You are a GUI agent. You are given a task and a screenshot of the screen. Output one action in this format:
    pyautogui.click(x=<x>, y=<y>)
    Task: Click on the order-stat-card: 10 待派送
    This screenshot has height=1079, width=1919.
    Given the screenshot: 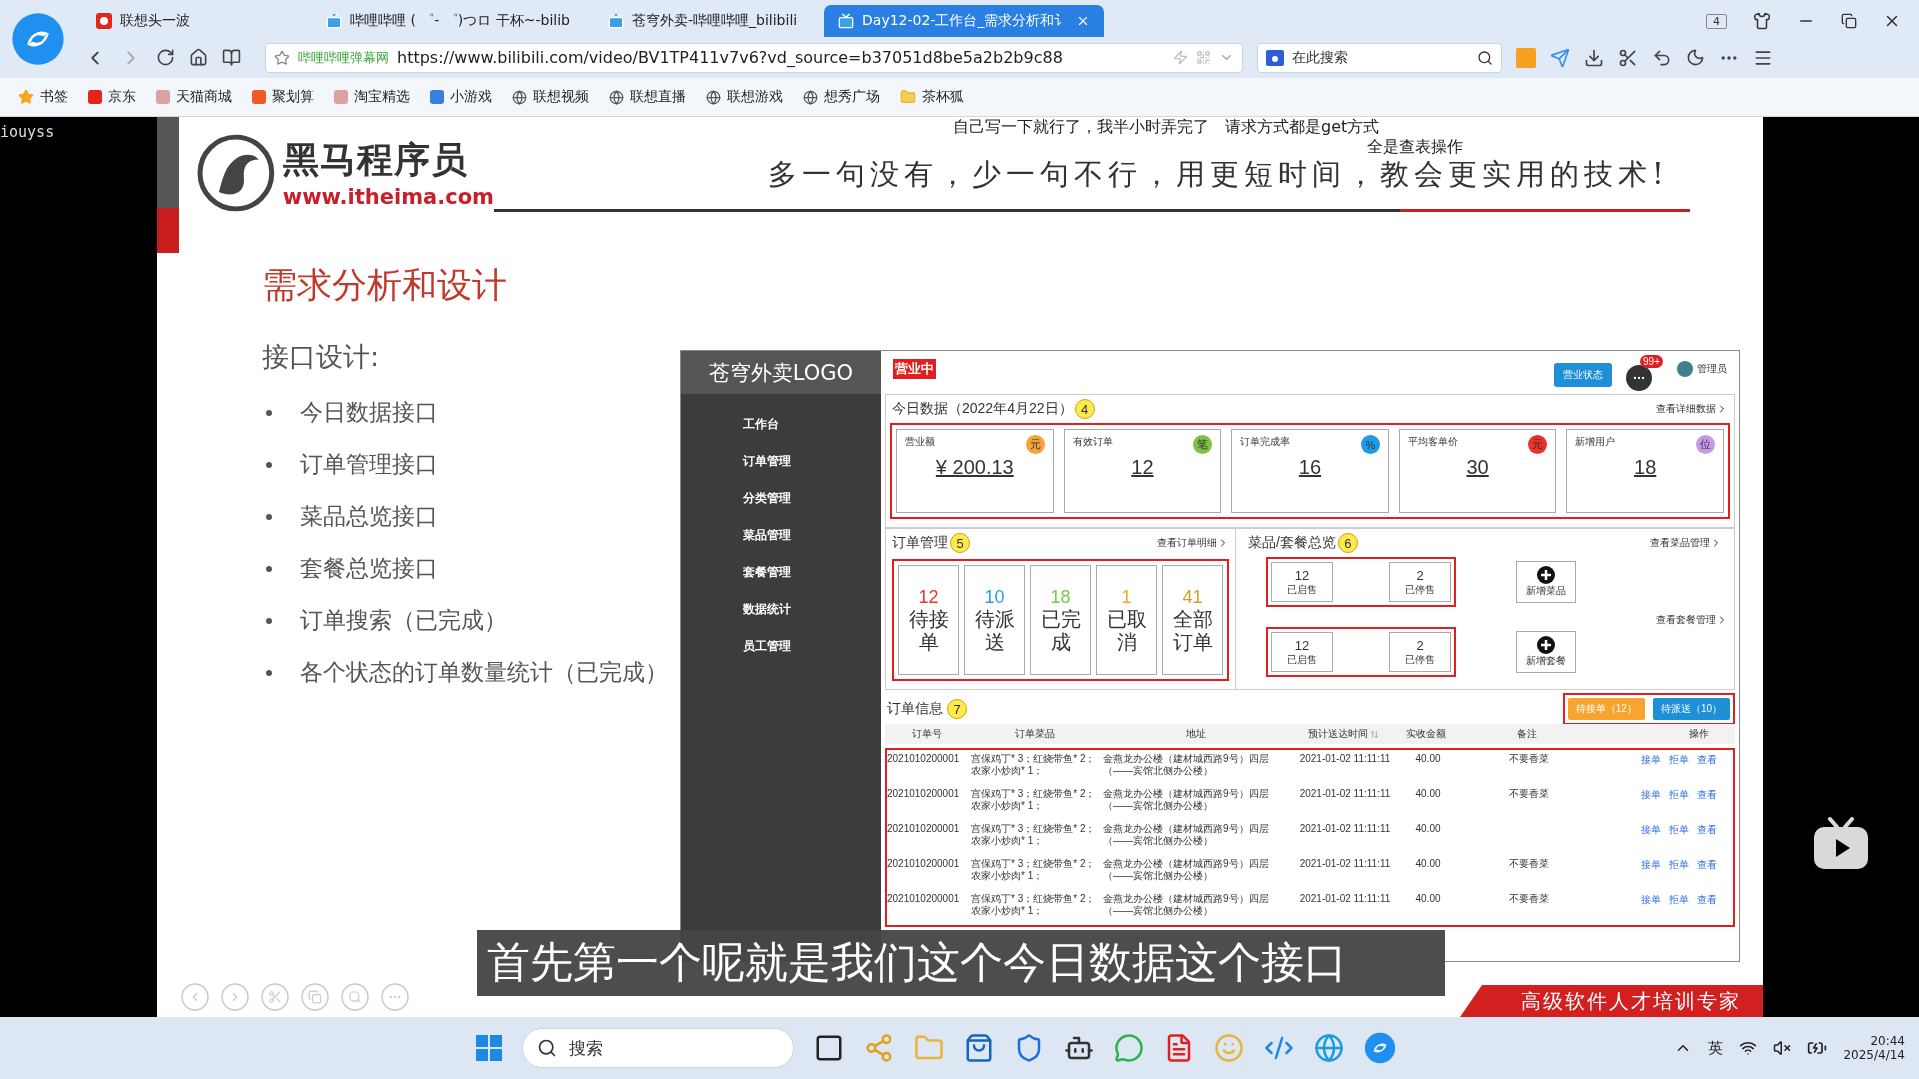 What is the action you would take?
    pyautogui.click(x=994, y=620)
    